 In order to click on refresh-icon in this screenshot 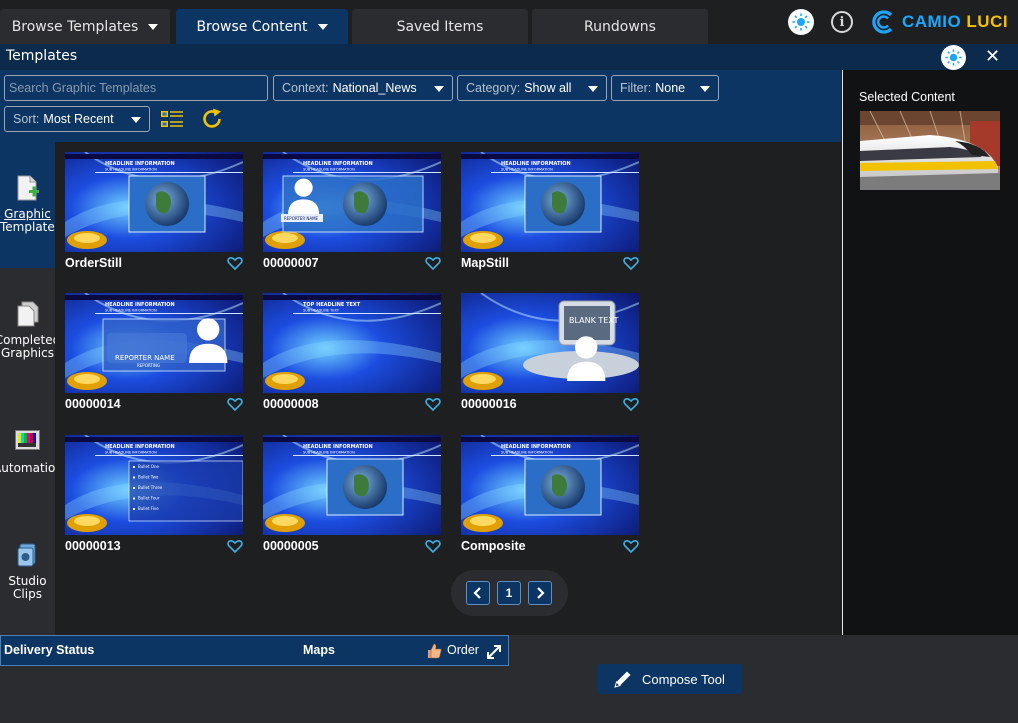, I will do `click(212, 119)`.